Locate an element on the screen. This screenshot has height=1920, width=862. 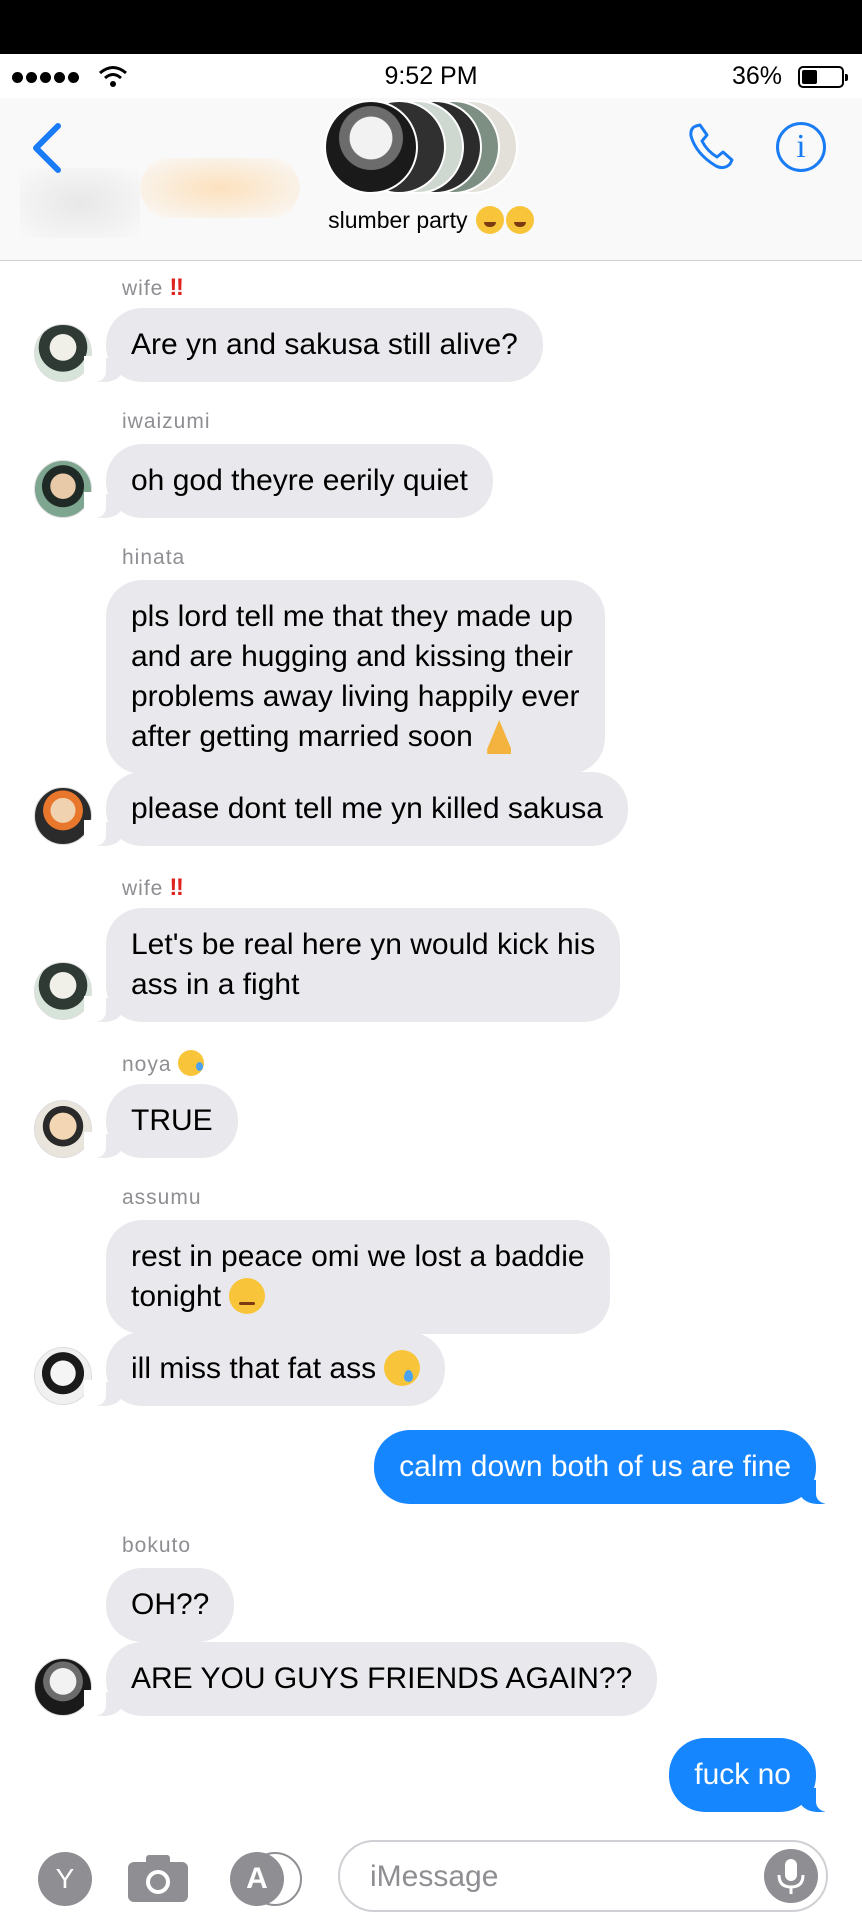
message-bubble: ill miss that fat ass is located at coordinates (264, 1369).